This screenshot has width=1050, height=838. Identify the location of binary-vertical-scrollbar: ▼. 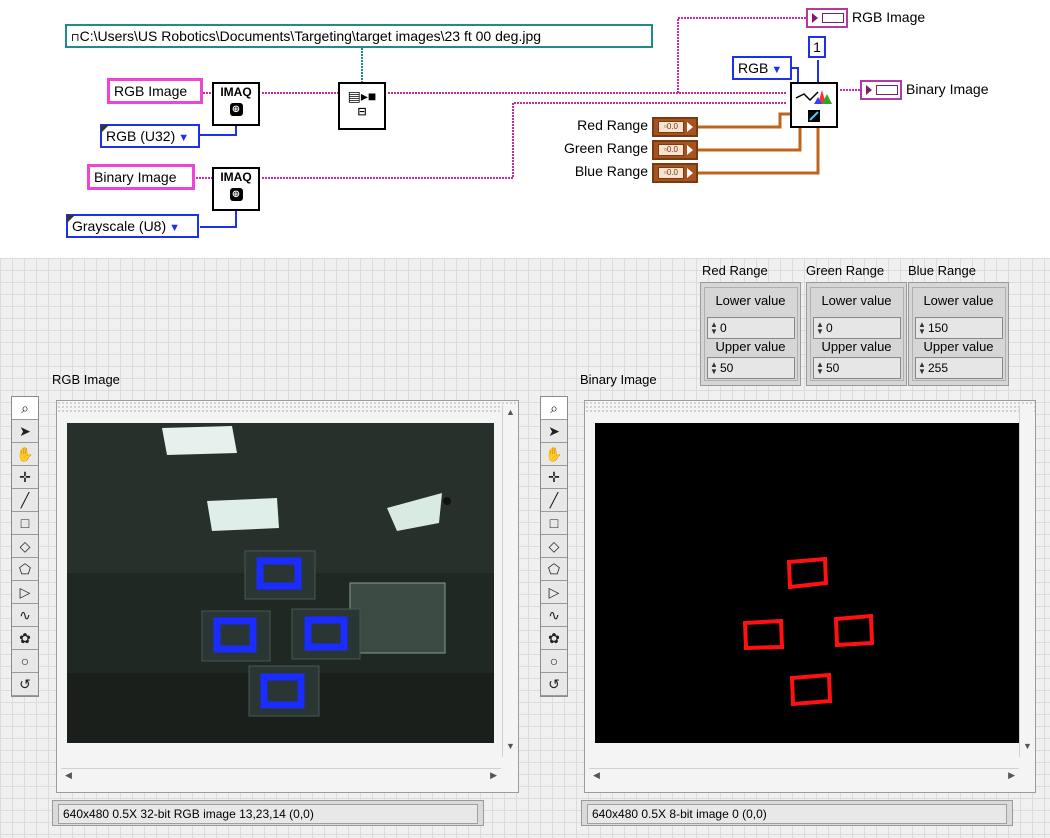
(1026, 581).